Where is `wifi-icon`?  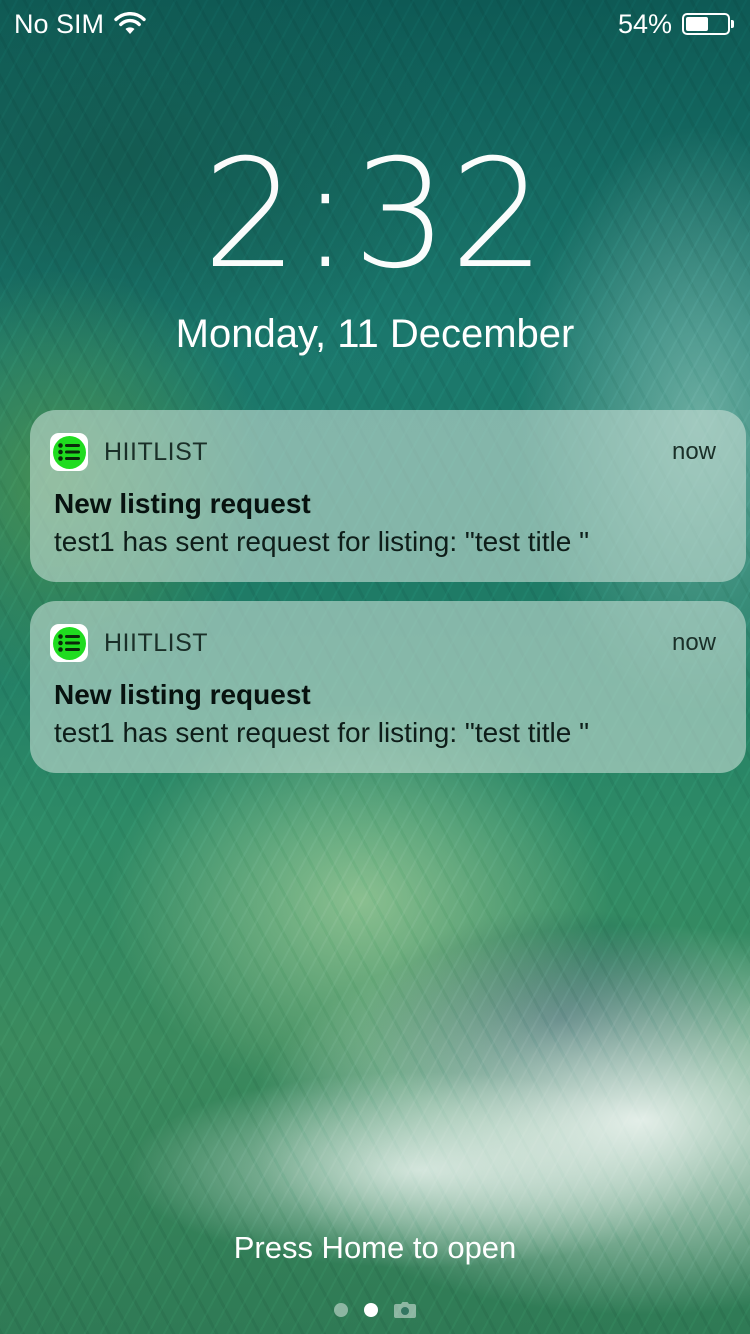
wifi-icon is located at coordinates (130, 24).